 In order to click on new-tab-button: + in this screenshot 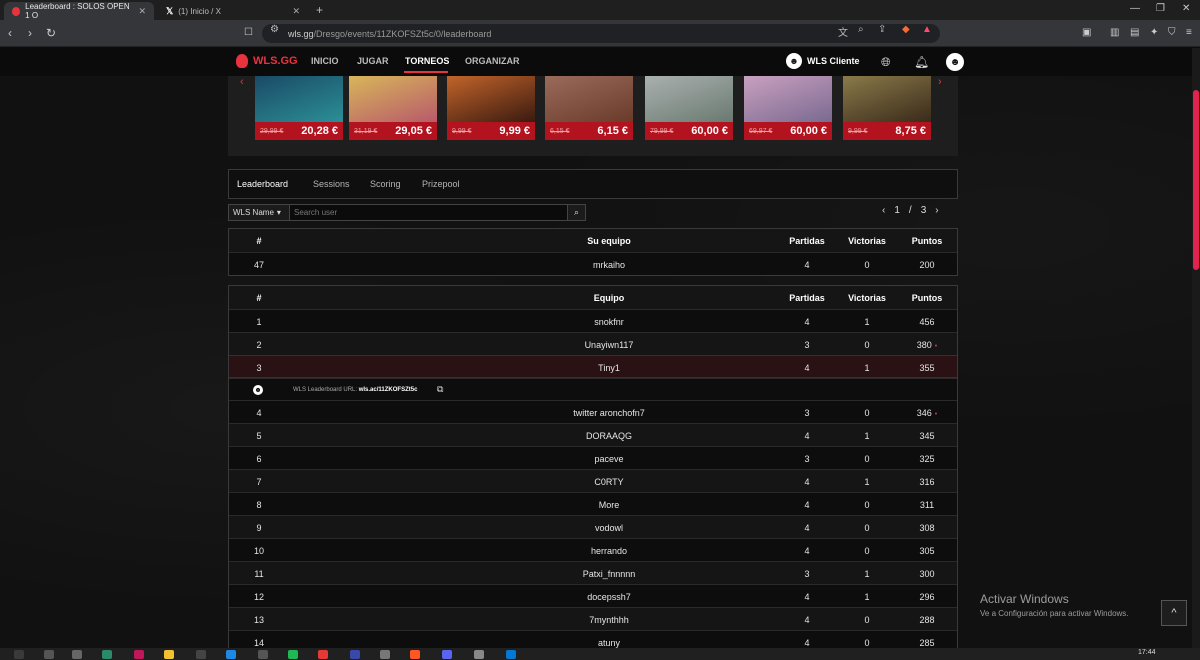, I will do `click(319, 10)`.